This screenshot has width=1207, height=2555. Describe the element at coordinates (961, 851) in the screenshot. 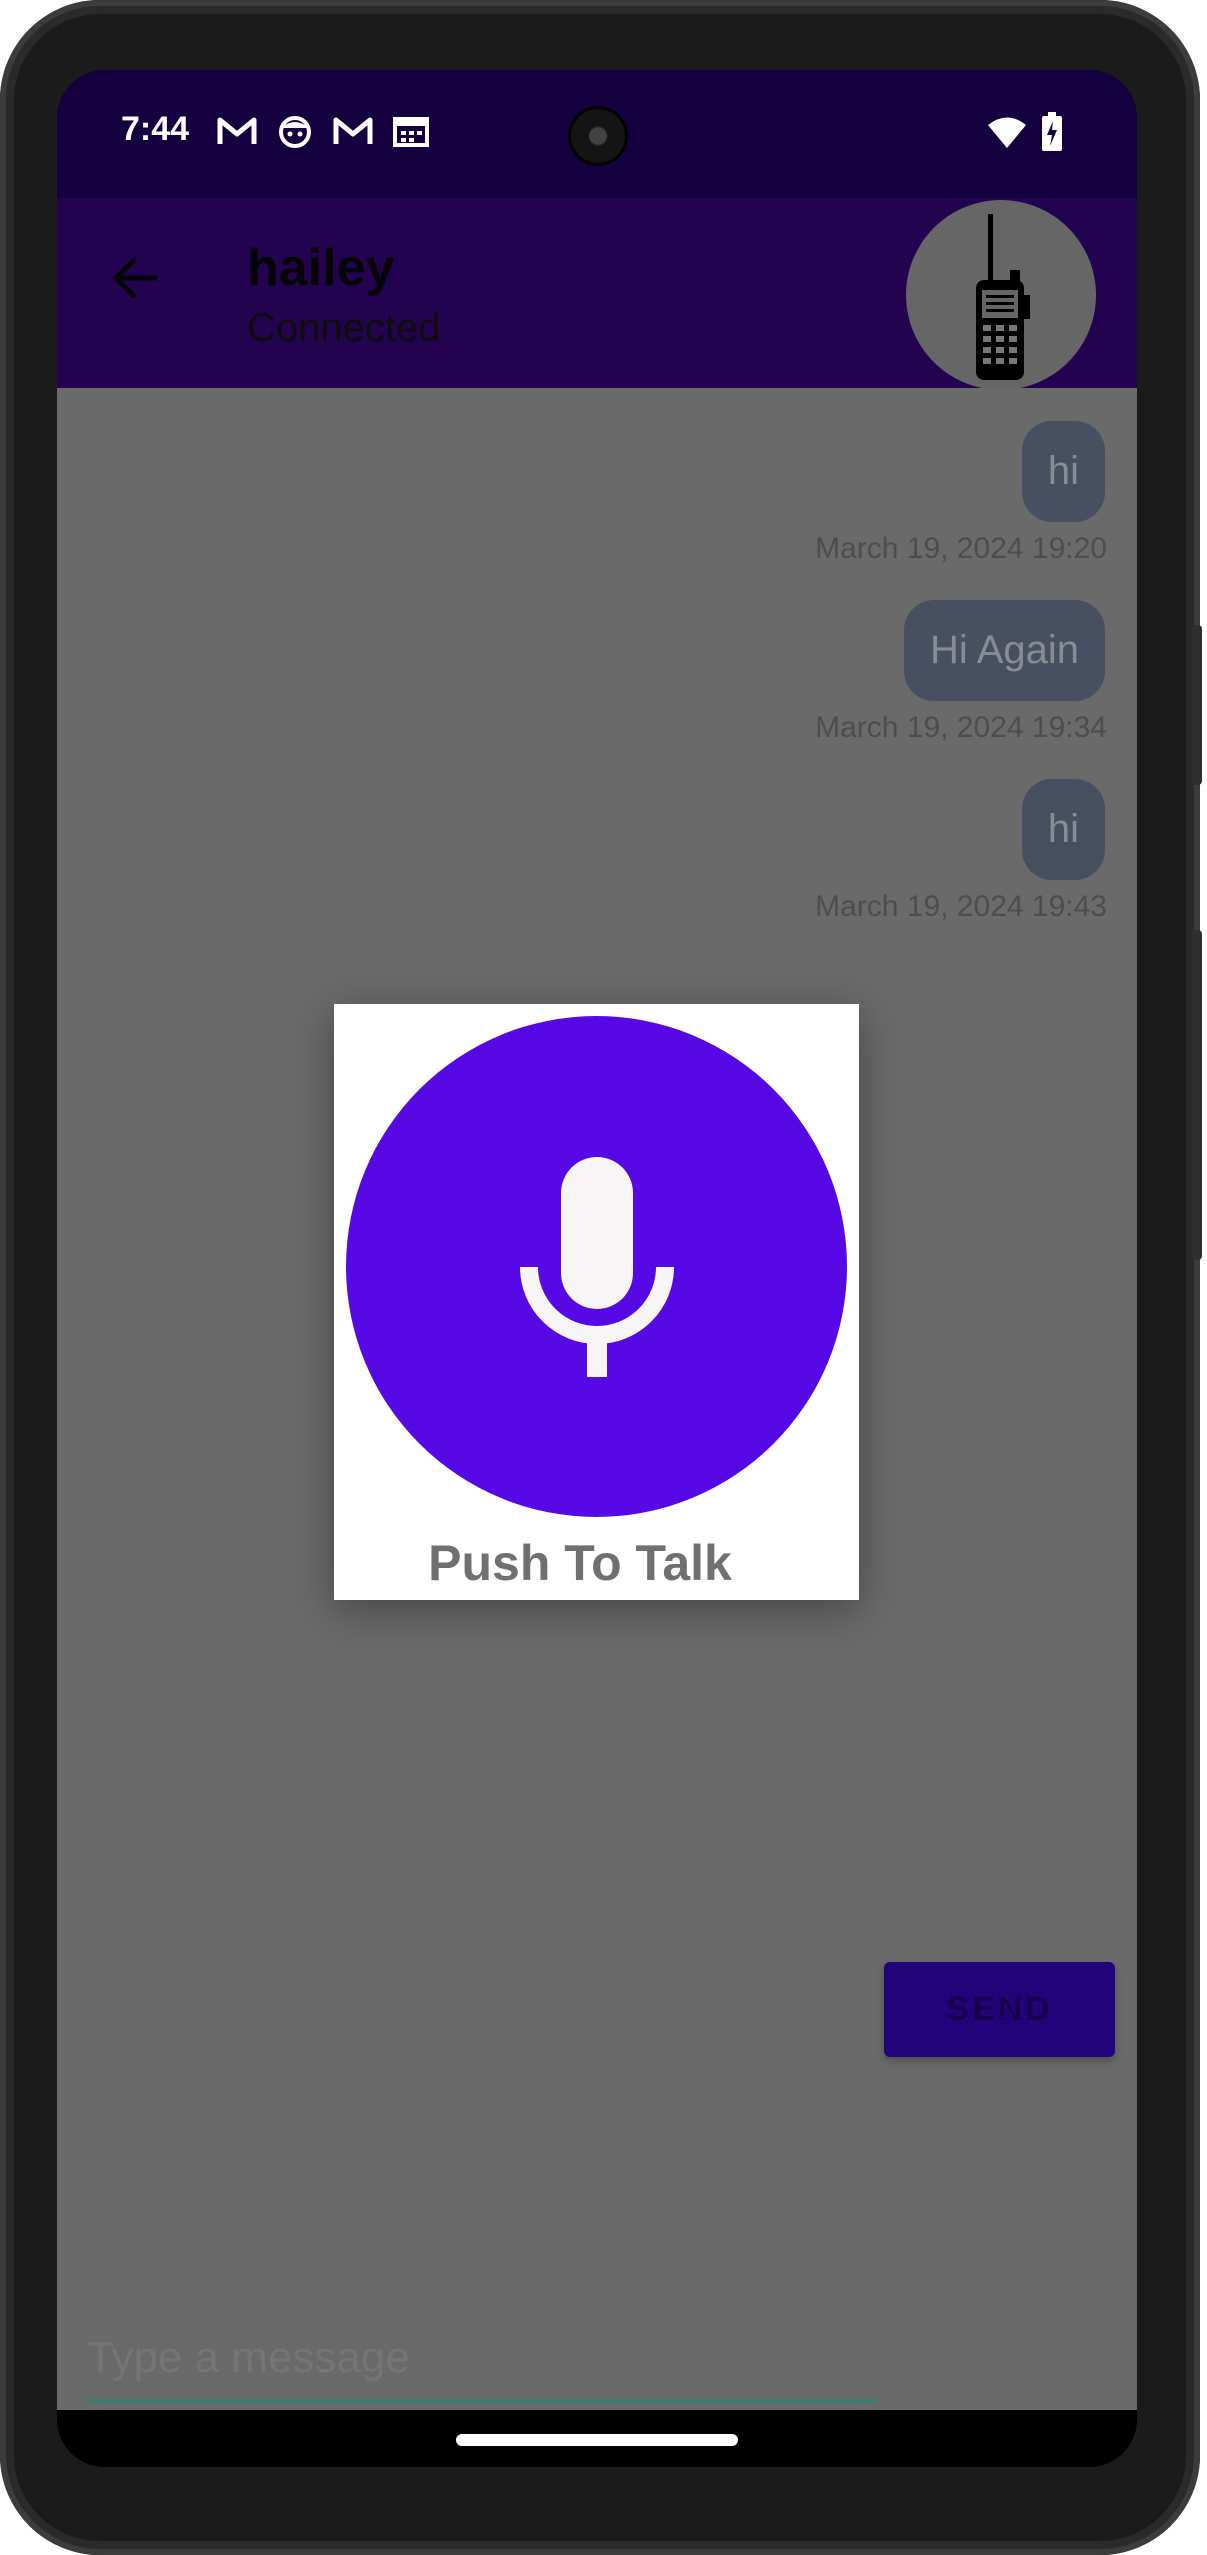

I see `message-item: hi March 19, 2024 19:43` at that location.